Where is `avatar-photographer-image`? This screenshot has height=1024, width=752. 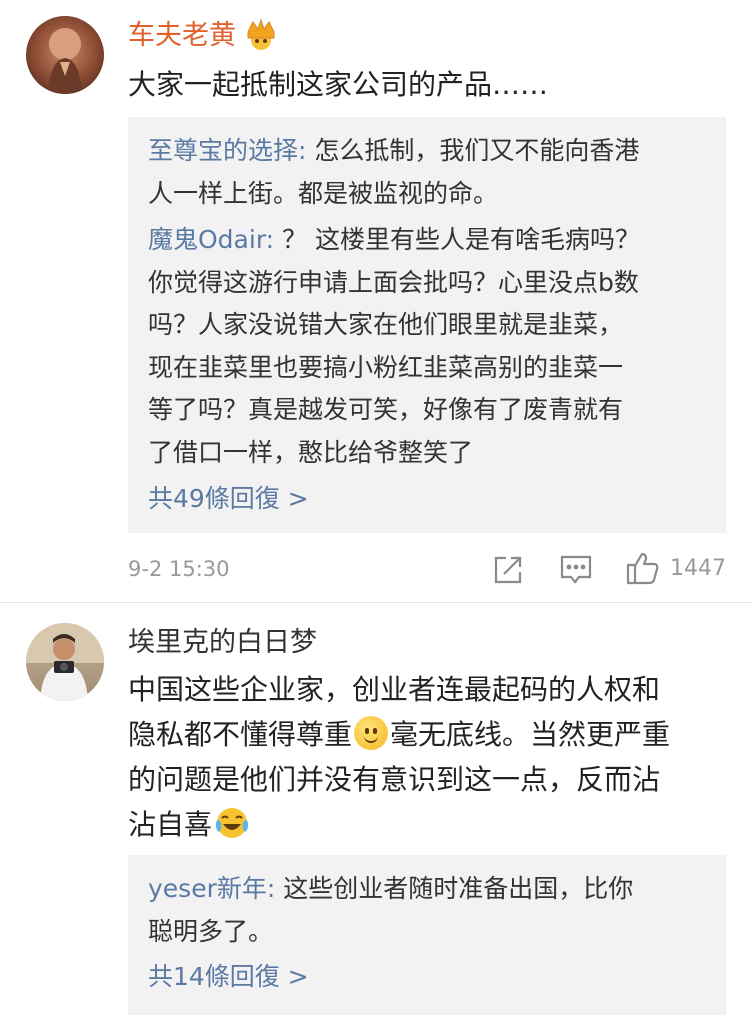 avatar-photographer-image is located at coordinates (65, 662).